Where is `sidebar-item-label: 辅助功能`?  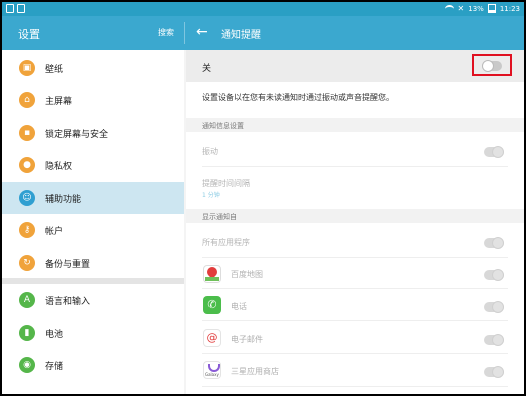
sidebar-item-label: 辅助功能 is located at coordinates (63, 199).